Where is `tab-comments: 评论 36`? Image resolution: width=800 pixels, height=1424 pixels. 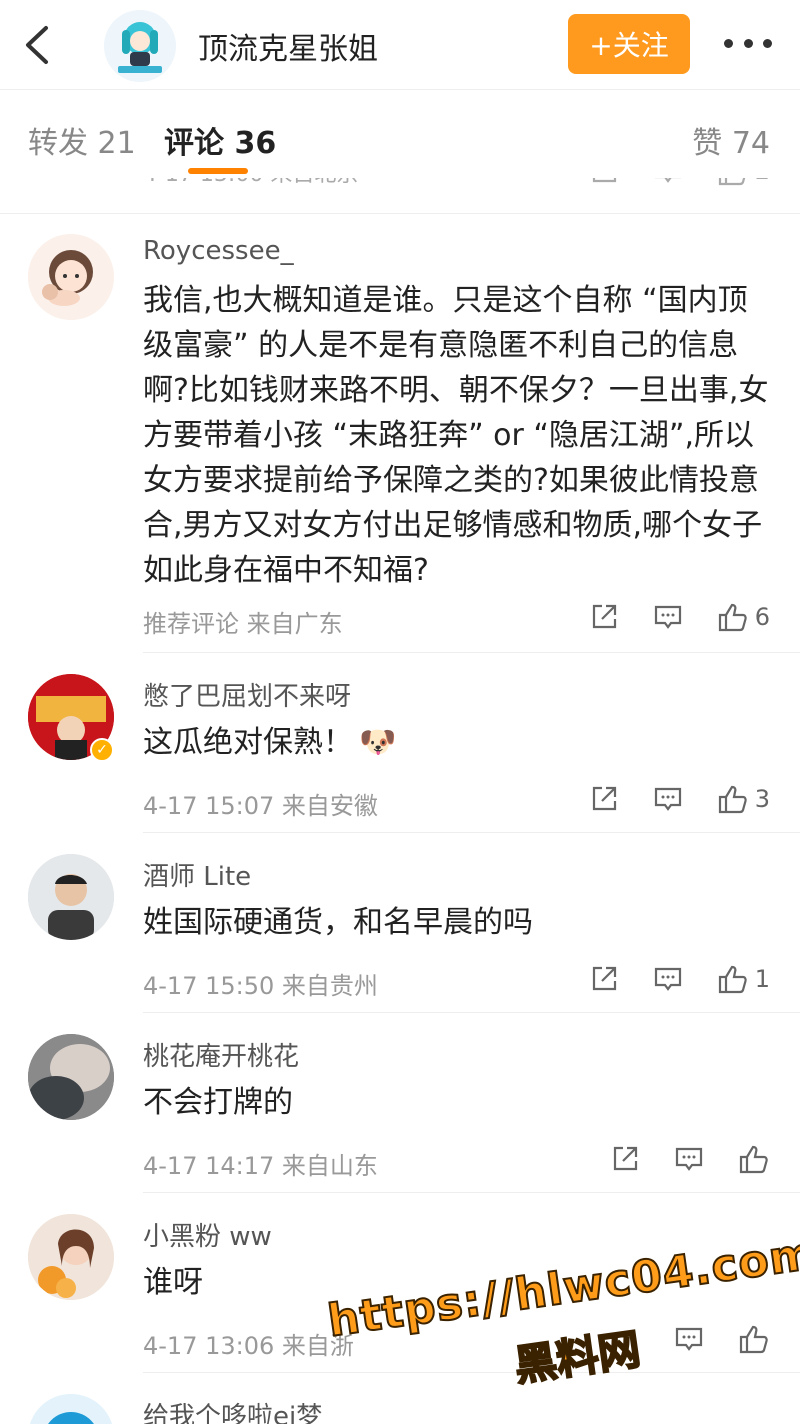
tab-comments: 评论 36 is located at coordinates (220, 140).